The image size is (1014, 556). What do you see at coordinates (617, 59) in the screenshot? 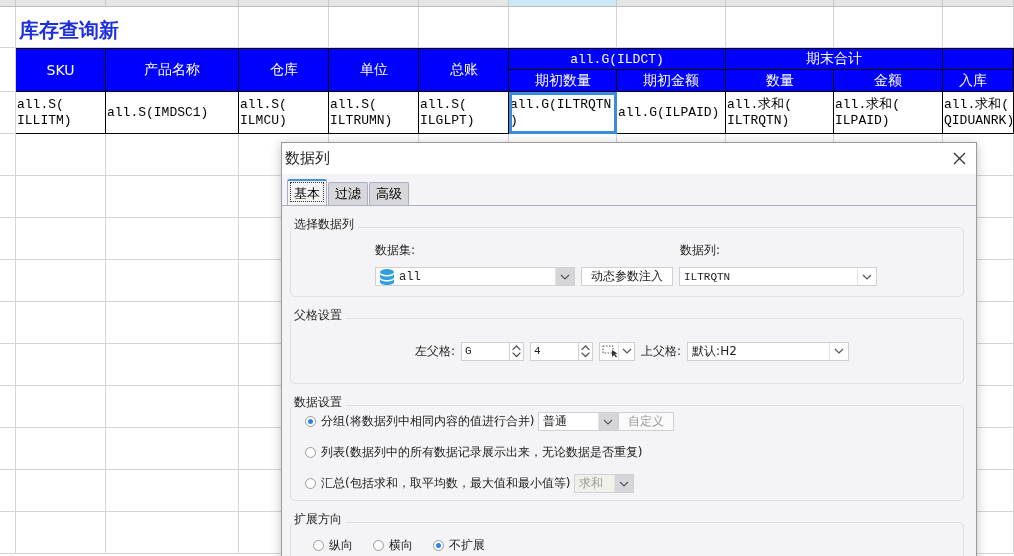
I see `group-header: all.G(ILDCT)` at bounding box center [617, 59].